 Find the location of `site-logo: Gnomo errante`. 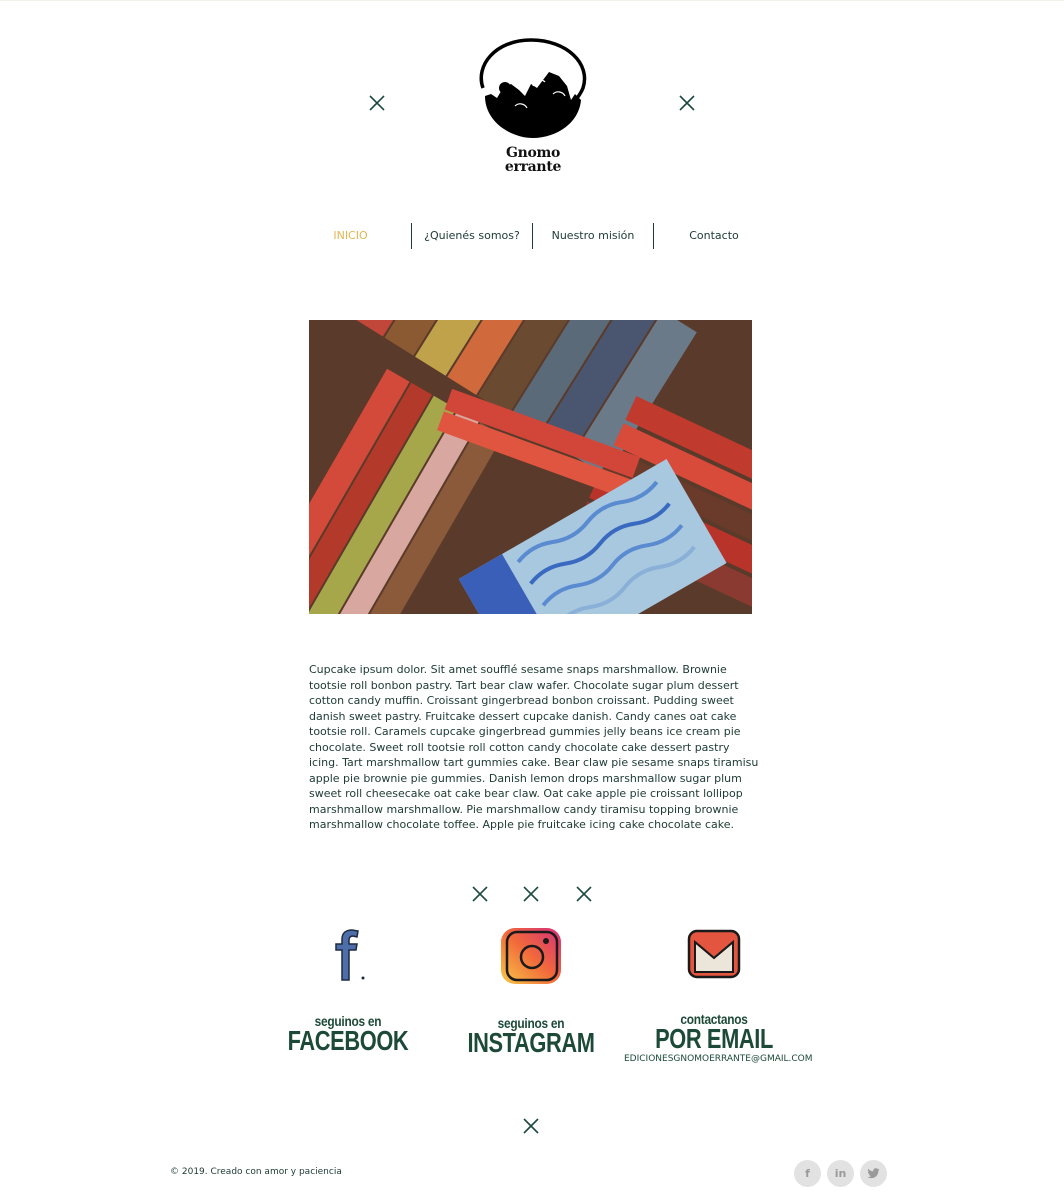

site-logo: Gnomo errante is located at coordinates (533, 105).